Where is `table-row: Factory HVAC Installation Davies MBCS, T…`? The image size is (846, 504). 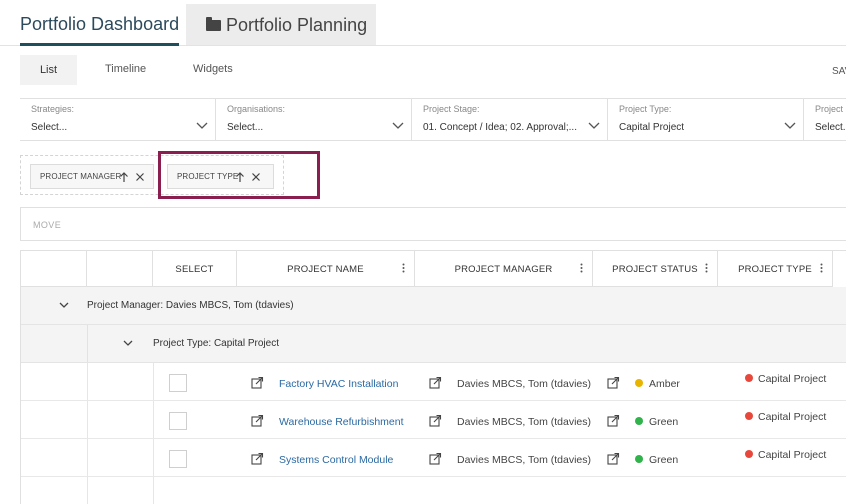 table-row: Factory HVAC Installation Davies MBCS, T… is located at coordinates (433, 382).